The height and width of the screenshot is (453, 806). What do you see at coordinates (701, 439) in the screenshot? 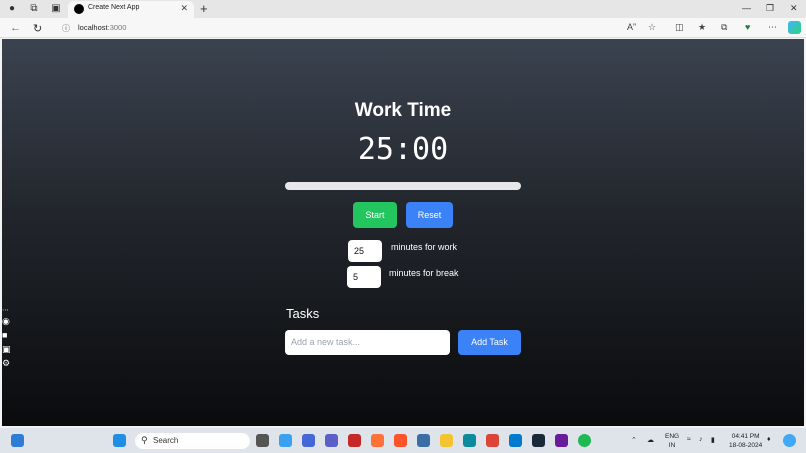
I see `volume-icon: ♪` at bounding box center [701, 439].